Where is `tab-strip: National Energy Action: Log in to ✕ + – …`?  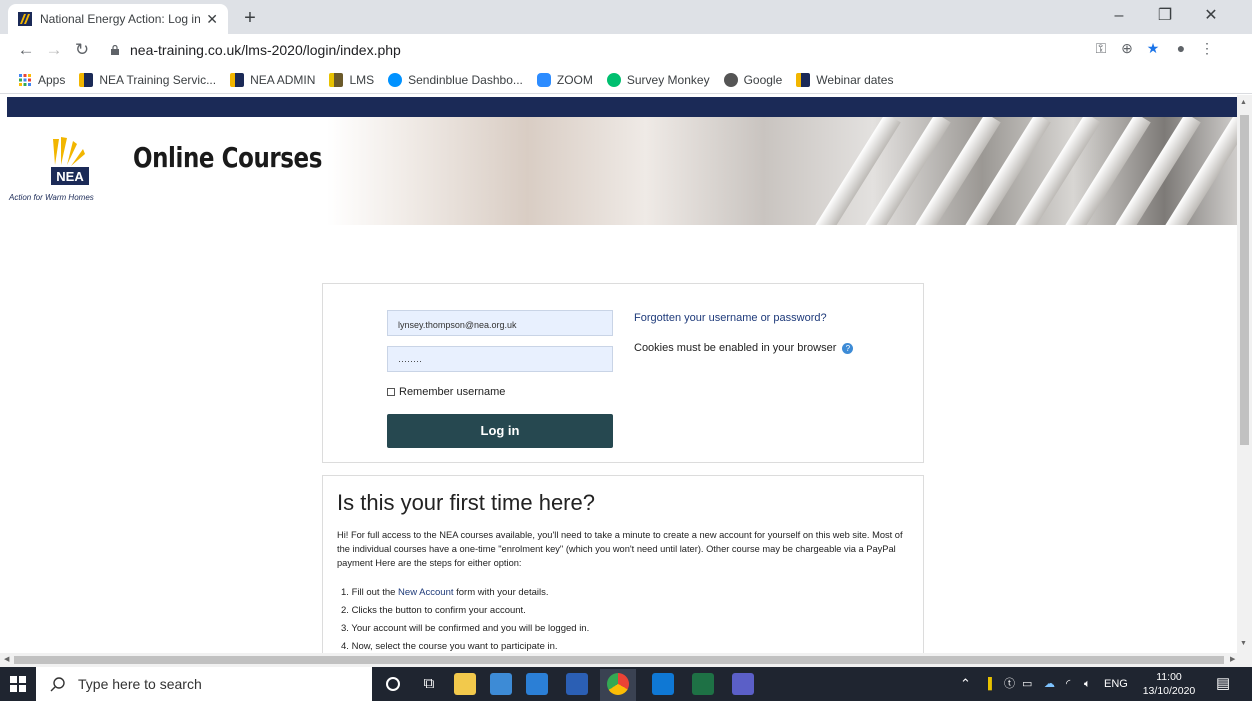 tab-strip: National Energy Action: Log in to ✕ + – … is located at coordinates (626, 17).